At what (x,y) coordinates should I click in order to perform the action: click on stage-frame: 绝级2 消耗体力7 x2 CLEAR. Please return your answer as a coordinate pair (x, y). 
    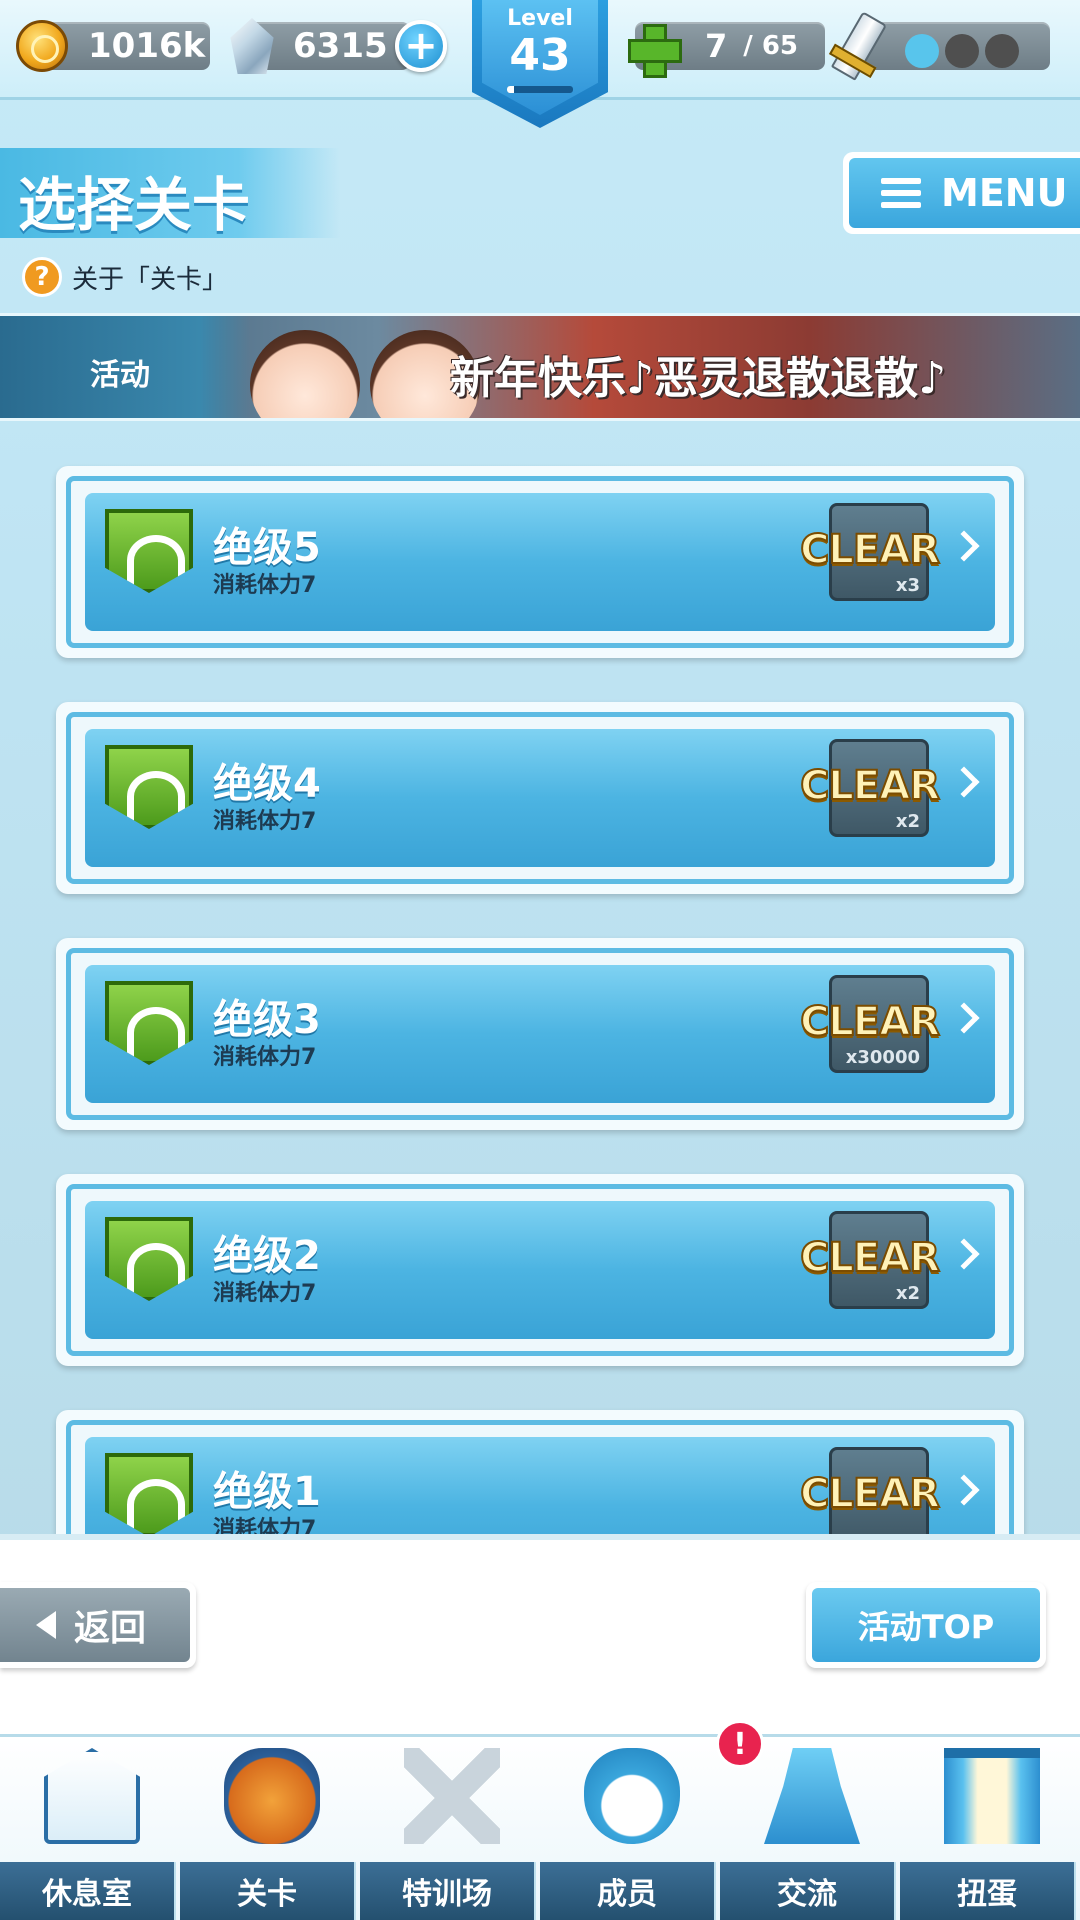
    Looking at the image, I should click on (540, 1270).